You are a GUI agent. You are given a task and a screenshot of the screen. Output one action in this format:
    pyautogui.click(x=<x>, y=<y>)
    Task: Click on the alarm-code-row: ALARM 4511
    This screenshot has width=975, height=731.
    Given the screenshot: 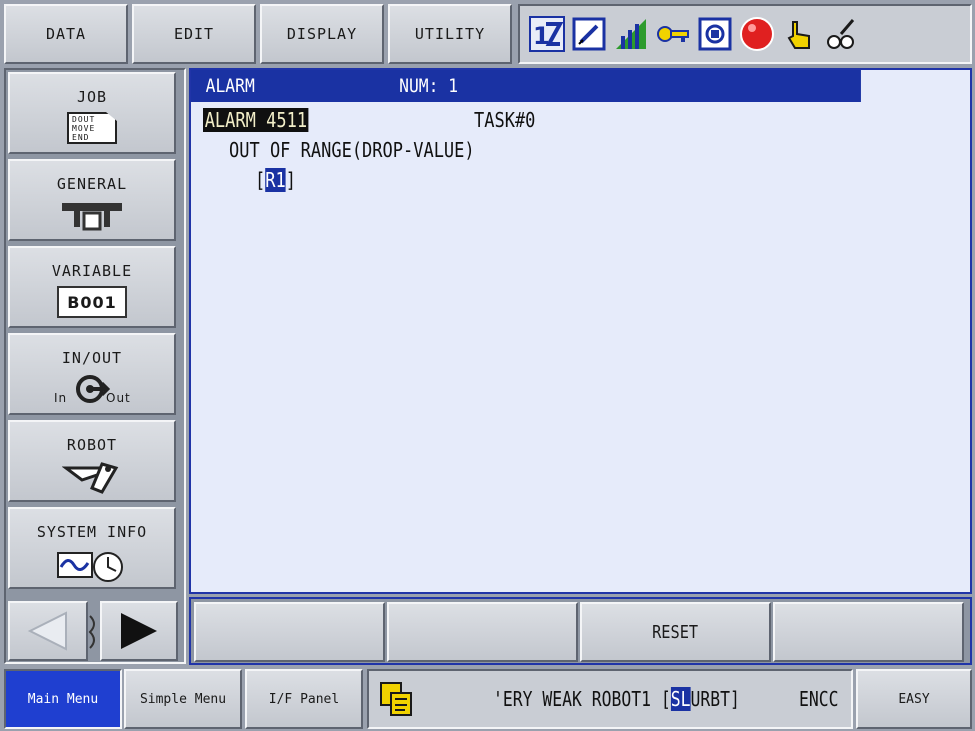 What is the action you would take?
    pyautogui.click(x=256, y=120)
    